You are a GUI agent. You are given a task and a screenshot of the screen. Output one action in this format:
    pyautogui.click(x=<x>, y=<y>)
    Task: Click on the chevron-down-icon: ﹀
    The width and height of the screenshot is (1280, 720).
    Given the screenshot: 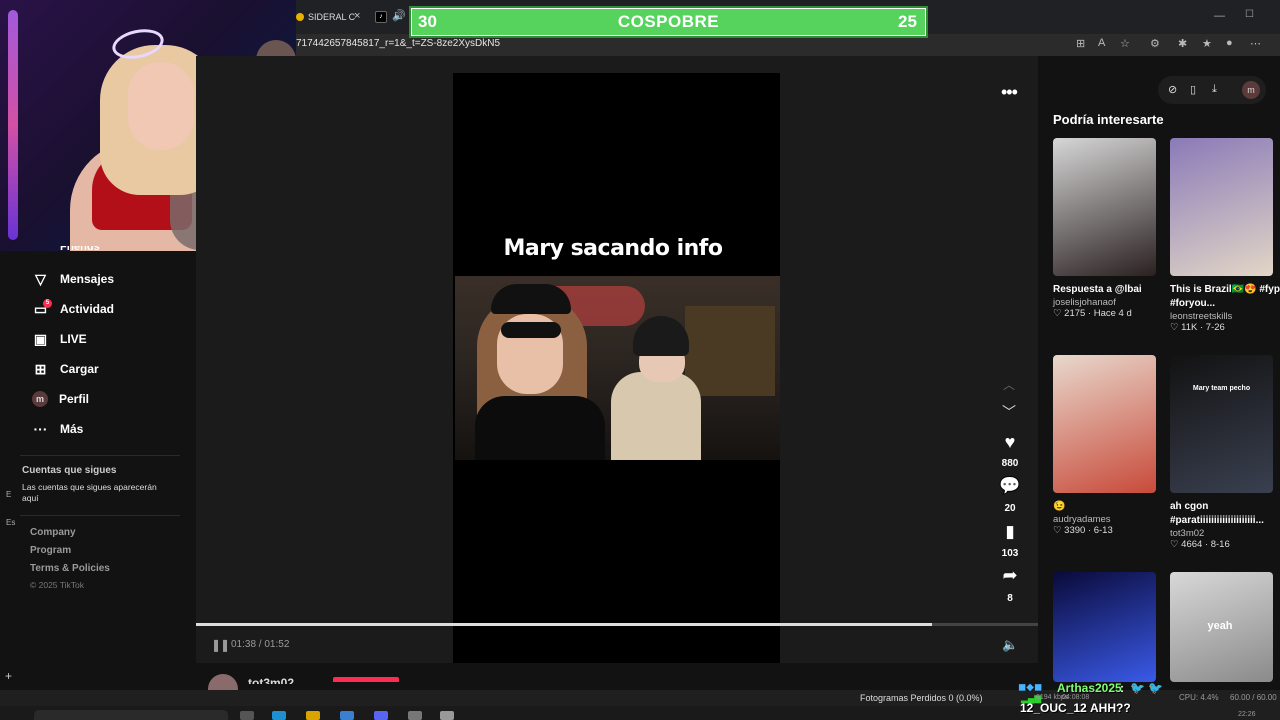 What is the action you would take?
    pyautogui.click(x=1009, y=412)
    